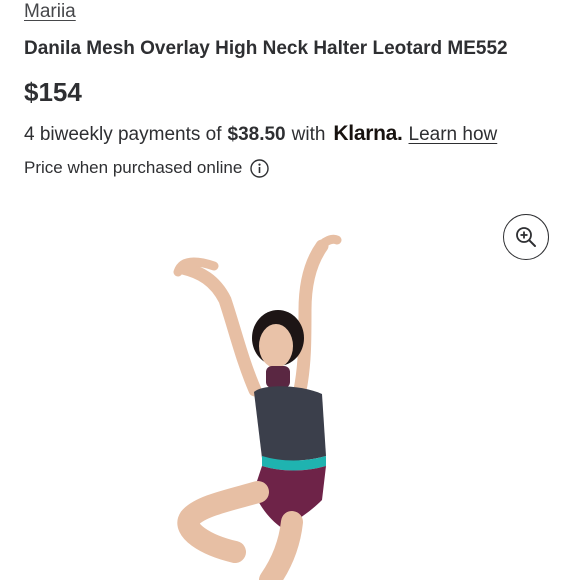 This screenshot has height=580, width=579. I want to click on leotard-top, so click(290, 423).